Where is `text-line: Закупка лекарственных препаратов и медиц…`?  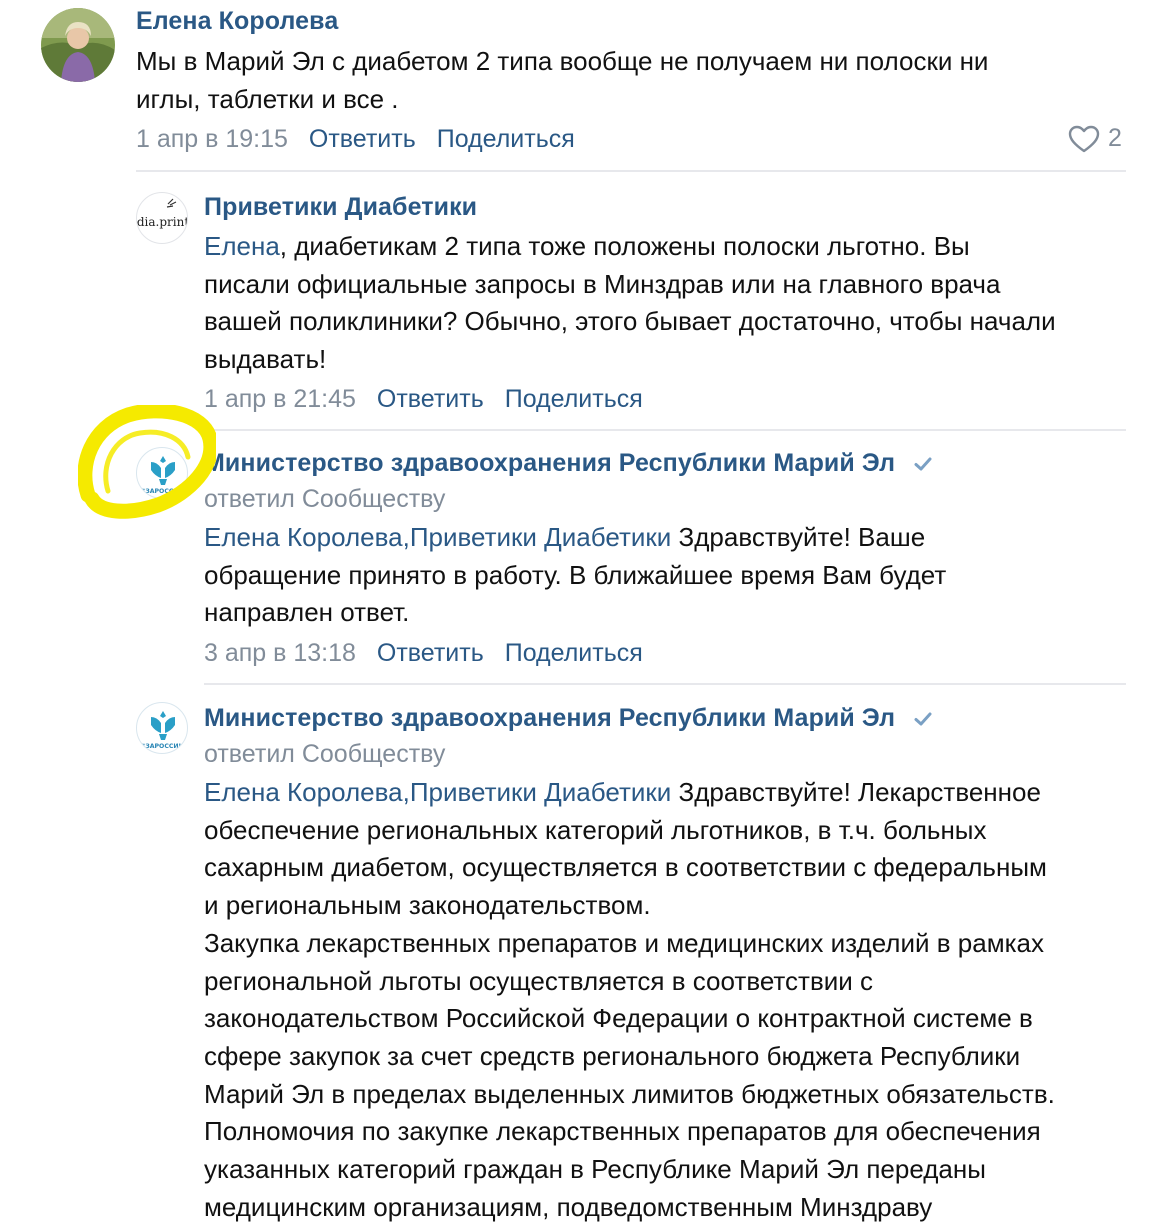
text-line: Закупка лекарственных препаратов и медиц… is located at coordinates (624, 942).